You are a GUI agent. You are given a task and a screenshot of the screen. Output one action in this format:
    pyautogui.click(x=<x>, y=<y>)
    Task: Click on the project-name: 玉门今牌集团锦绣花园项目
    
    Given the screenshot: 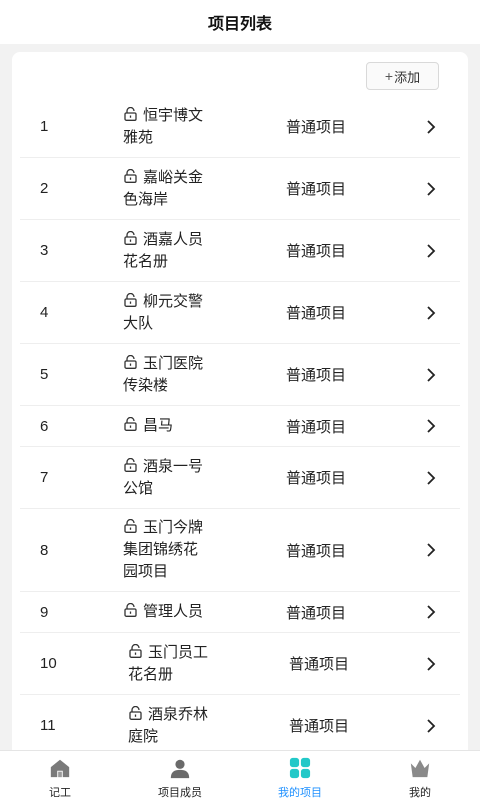 What is the action you would take?
    pyautogui.click(x=171, y=550)
    